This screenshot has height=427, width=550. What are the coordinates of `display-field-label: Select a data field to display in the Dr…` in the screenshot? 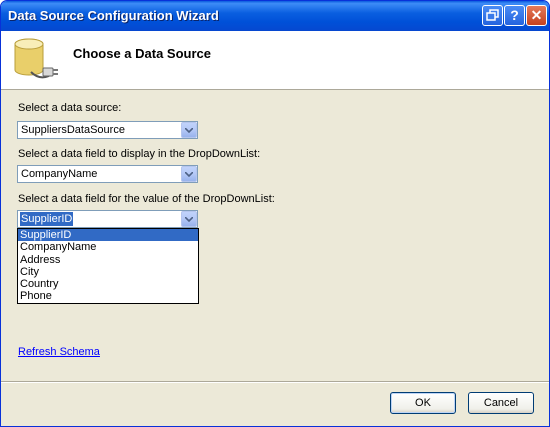 It's located at (139, 154).